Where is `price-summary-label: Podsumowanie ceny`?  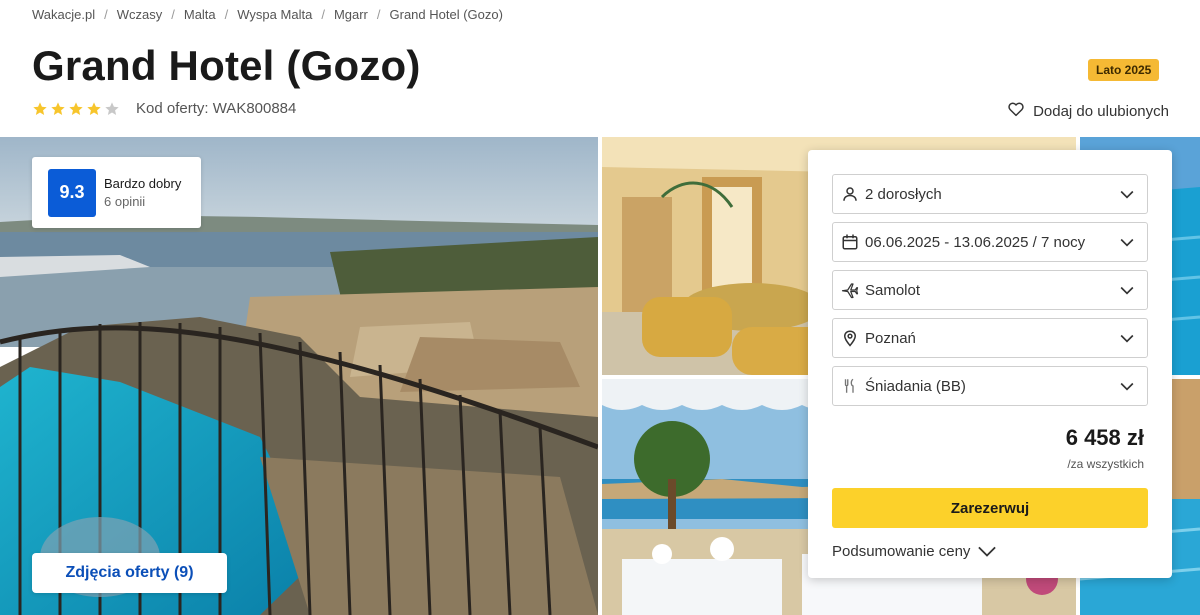
price-summary-label: Podsumowanie ceny is located at coordinates (901, 551).